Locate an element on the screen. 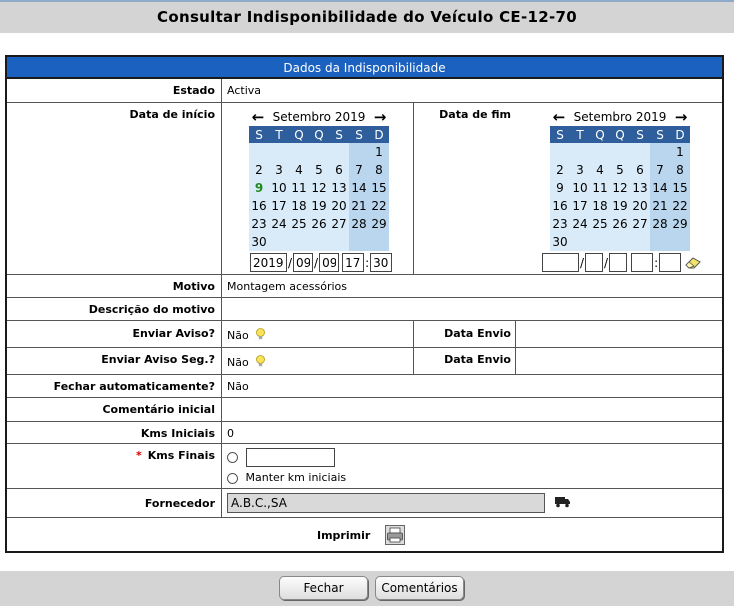 Image resolution: width=734 pixels, height=606 pixels. kms-finais-input is located at coordinates (290, 457).